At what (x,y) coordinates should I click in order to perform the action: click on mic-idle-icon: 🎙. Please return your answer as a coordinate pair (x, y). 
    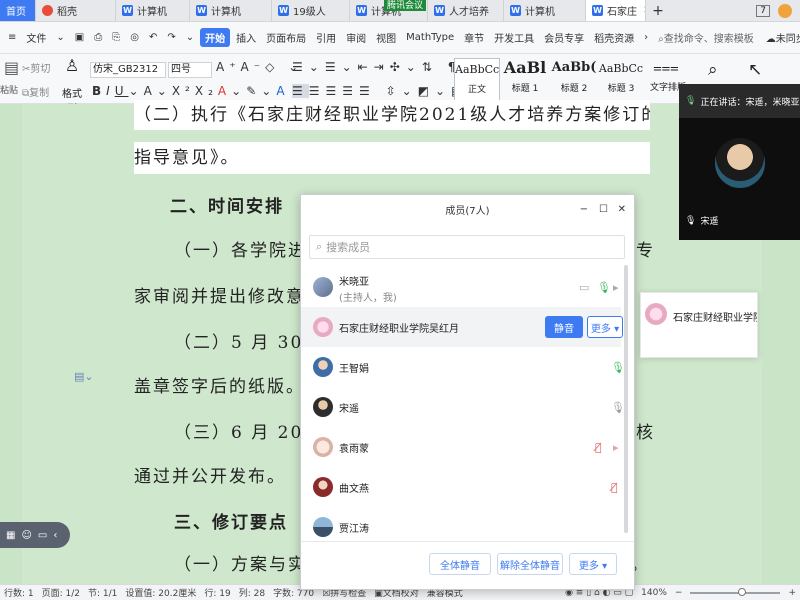
    Looking at the image, I should click on (618, 407).